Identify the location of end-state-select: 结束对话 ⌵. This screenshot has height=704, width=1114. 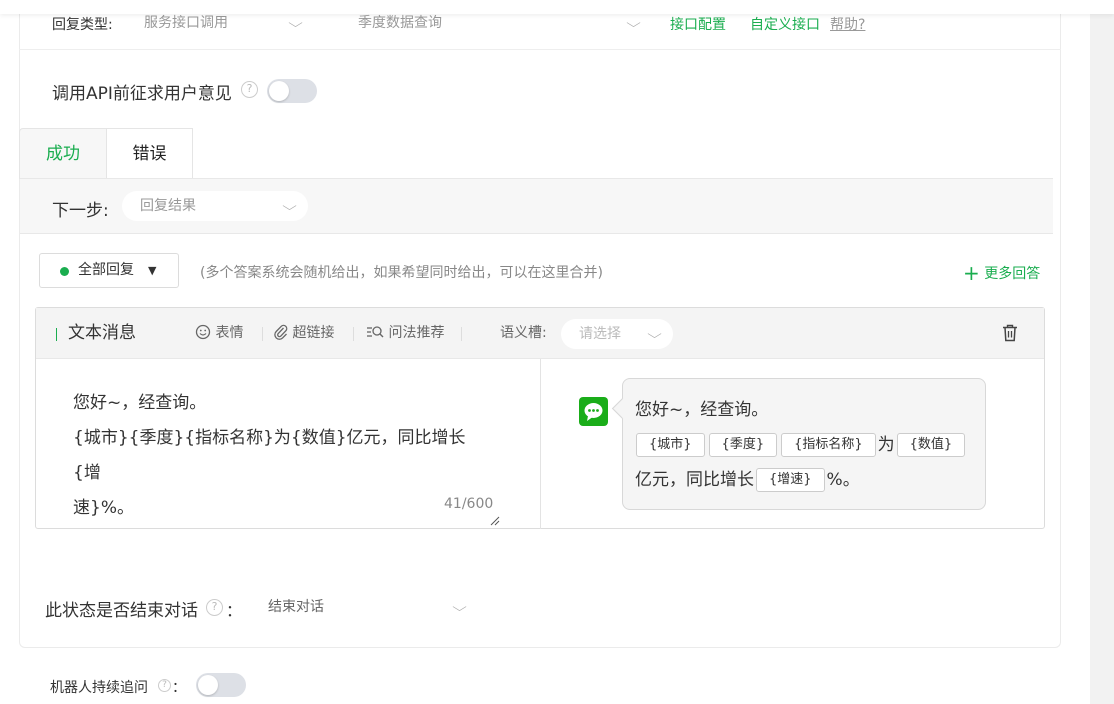
(364, 607).